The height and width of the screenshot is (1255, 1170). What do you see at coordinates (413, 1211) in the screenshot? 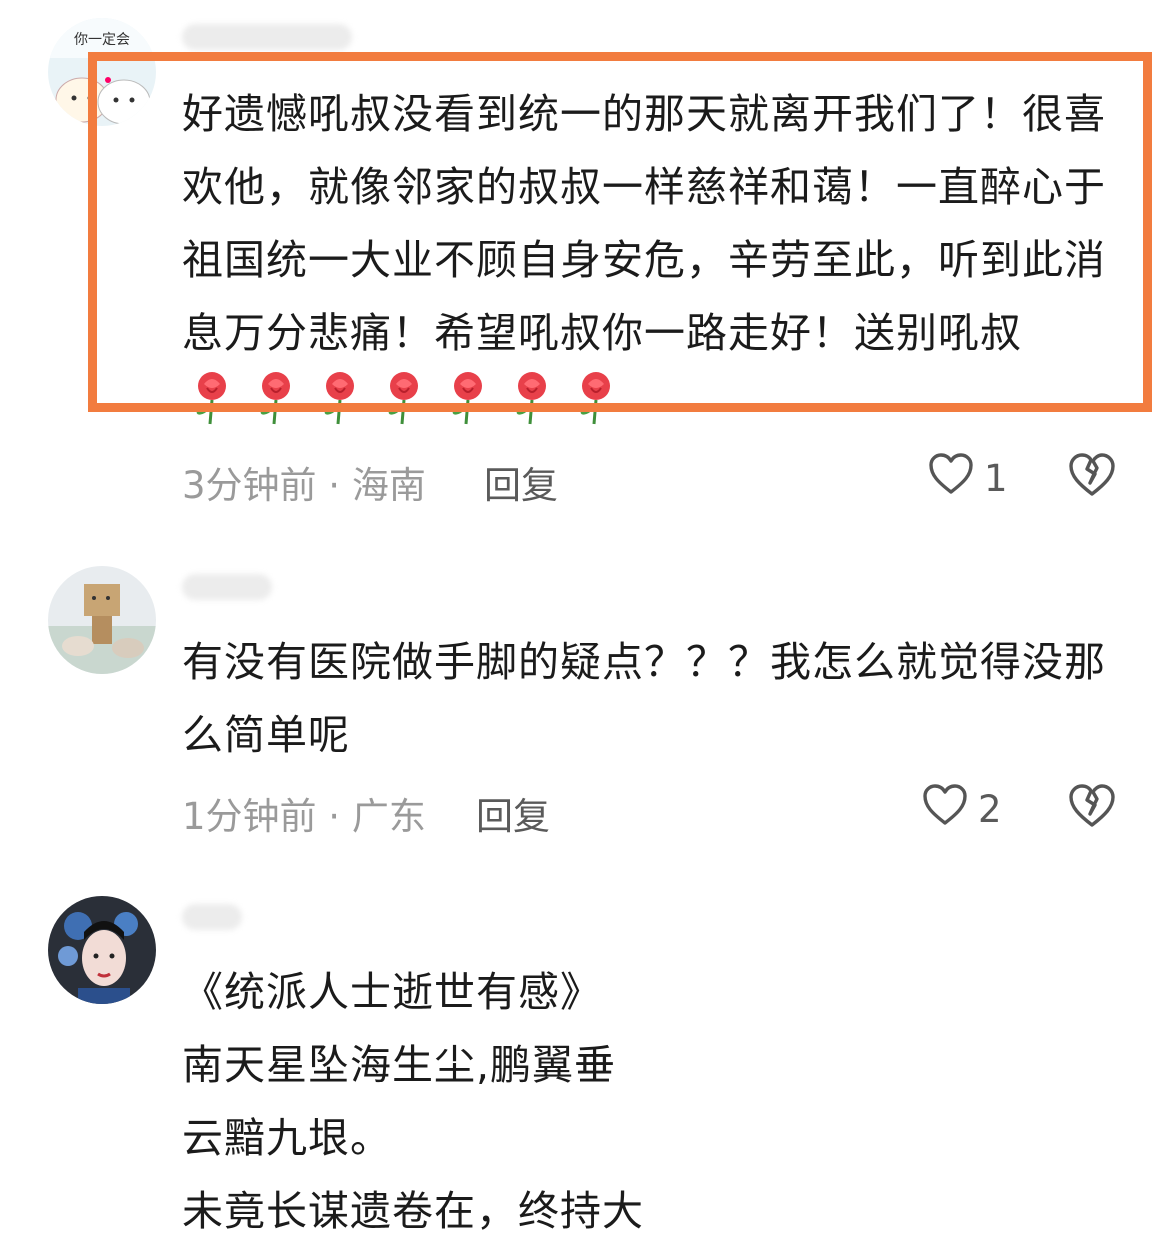
I see `poem-line: 未竟长谋遗卷在，终持大` at bounding box center [413, 1211].